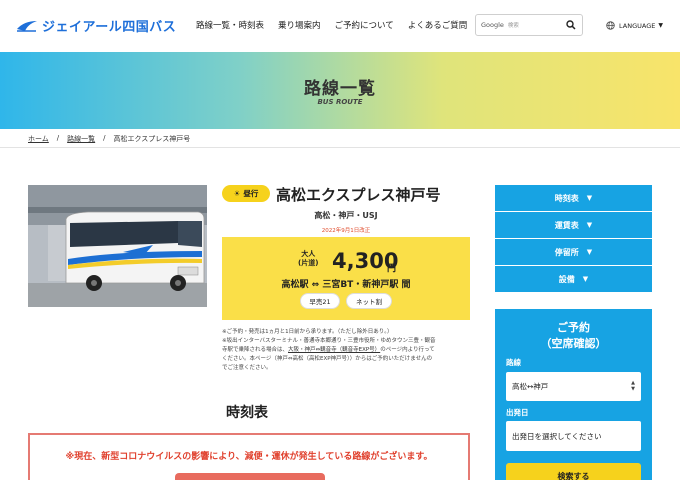 The image size is (680, 480). Describe the element at coordinates (340, 102) in the screenshot. I see `page-subtitle: BUS ROUTE` at that location.